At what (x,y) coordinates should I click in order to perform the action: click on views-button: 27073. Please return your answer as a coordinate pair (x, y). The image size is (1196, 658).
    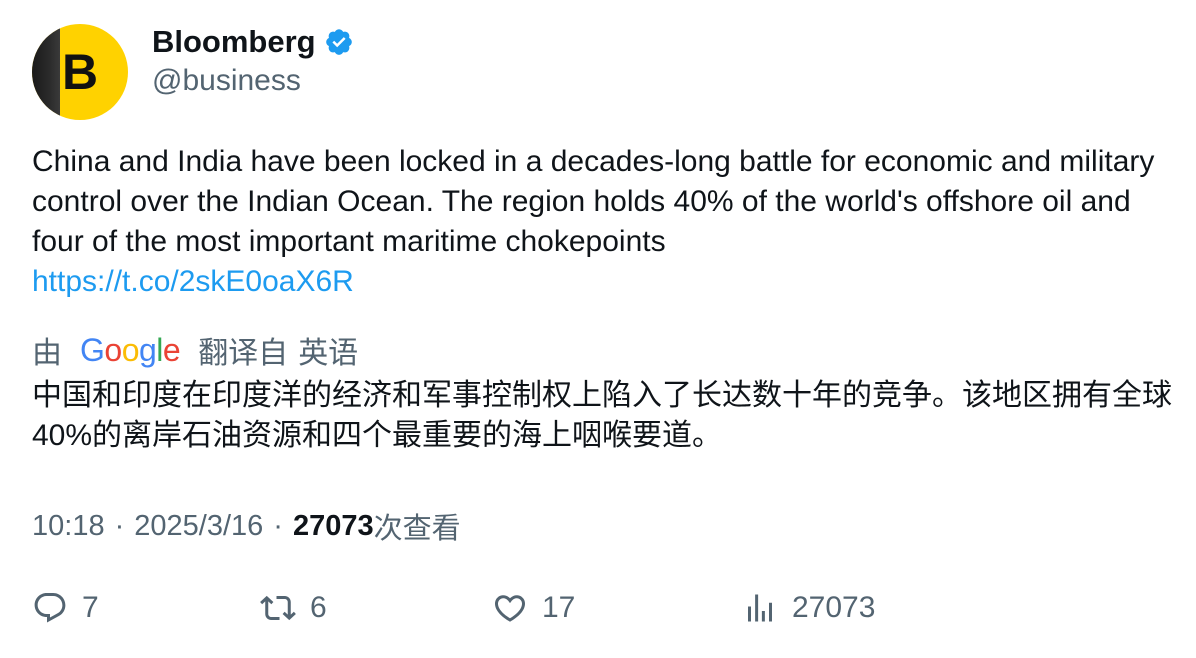
    Looking at the image, I should click on (808, 608).